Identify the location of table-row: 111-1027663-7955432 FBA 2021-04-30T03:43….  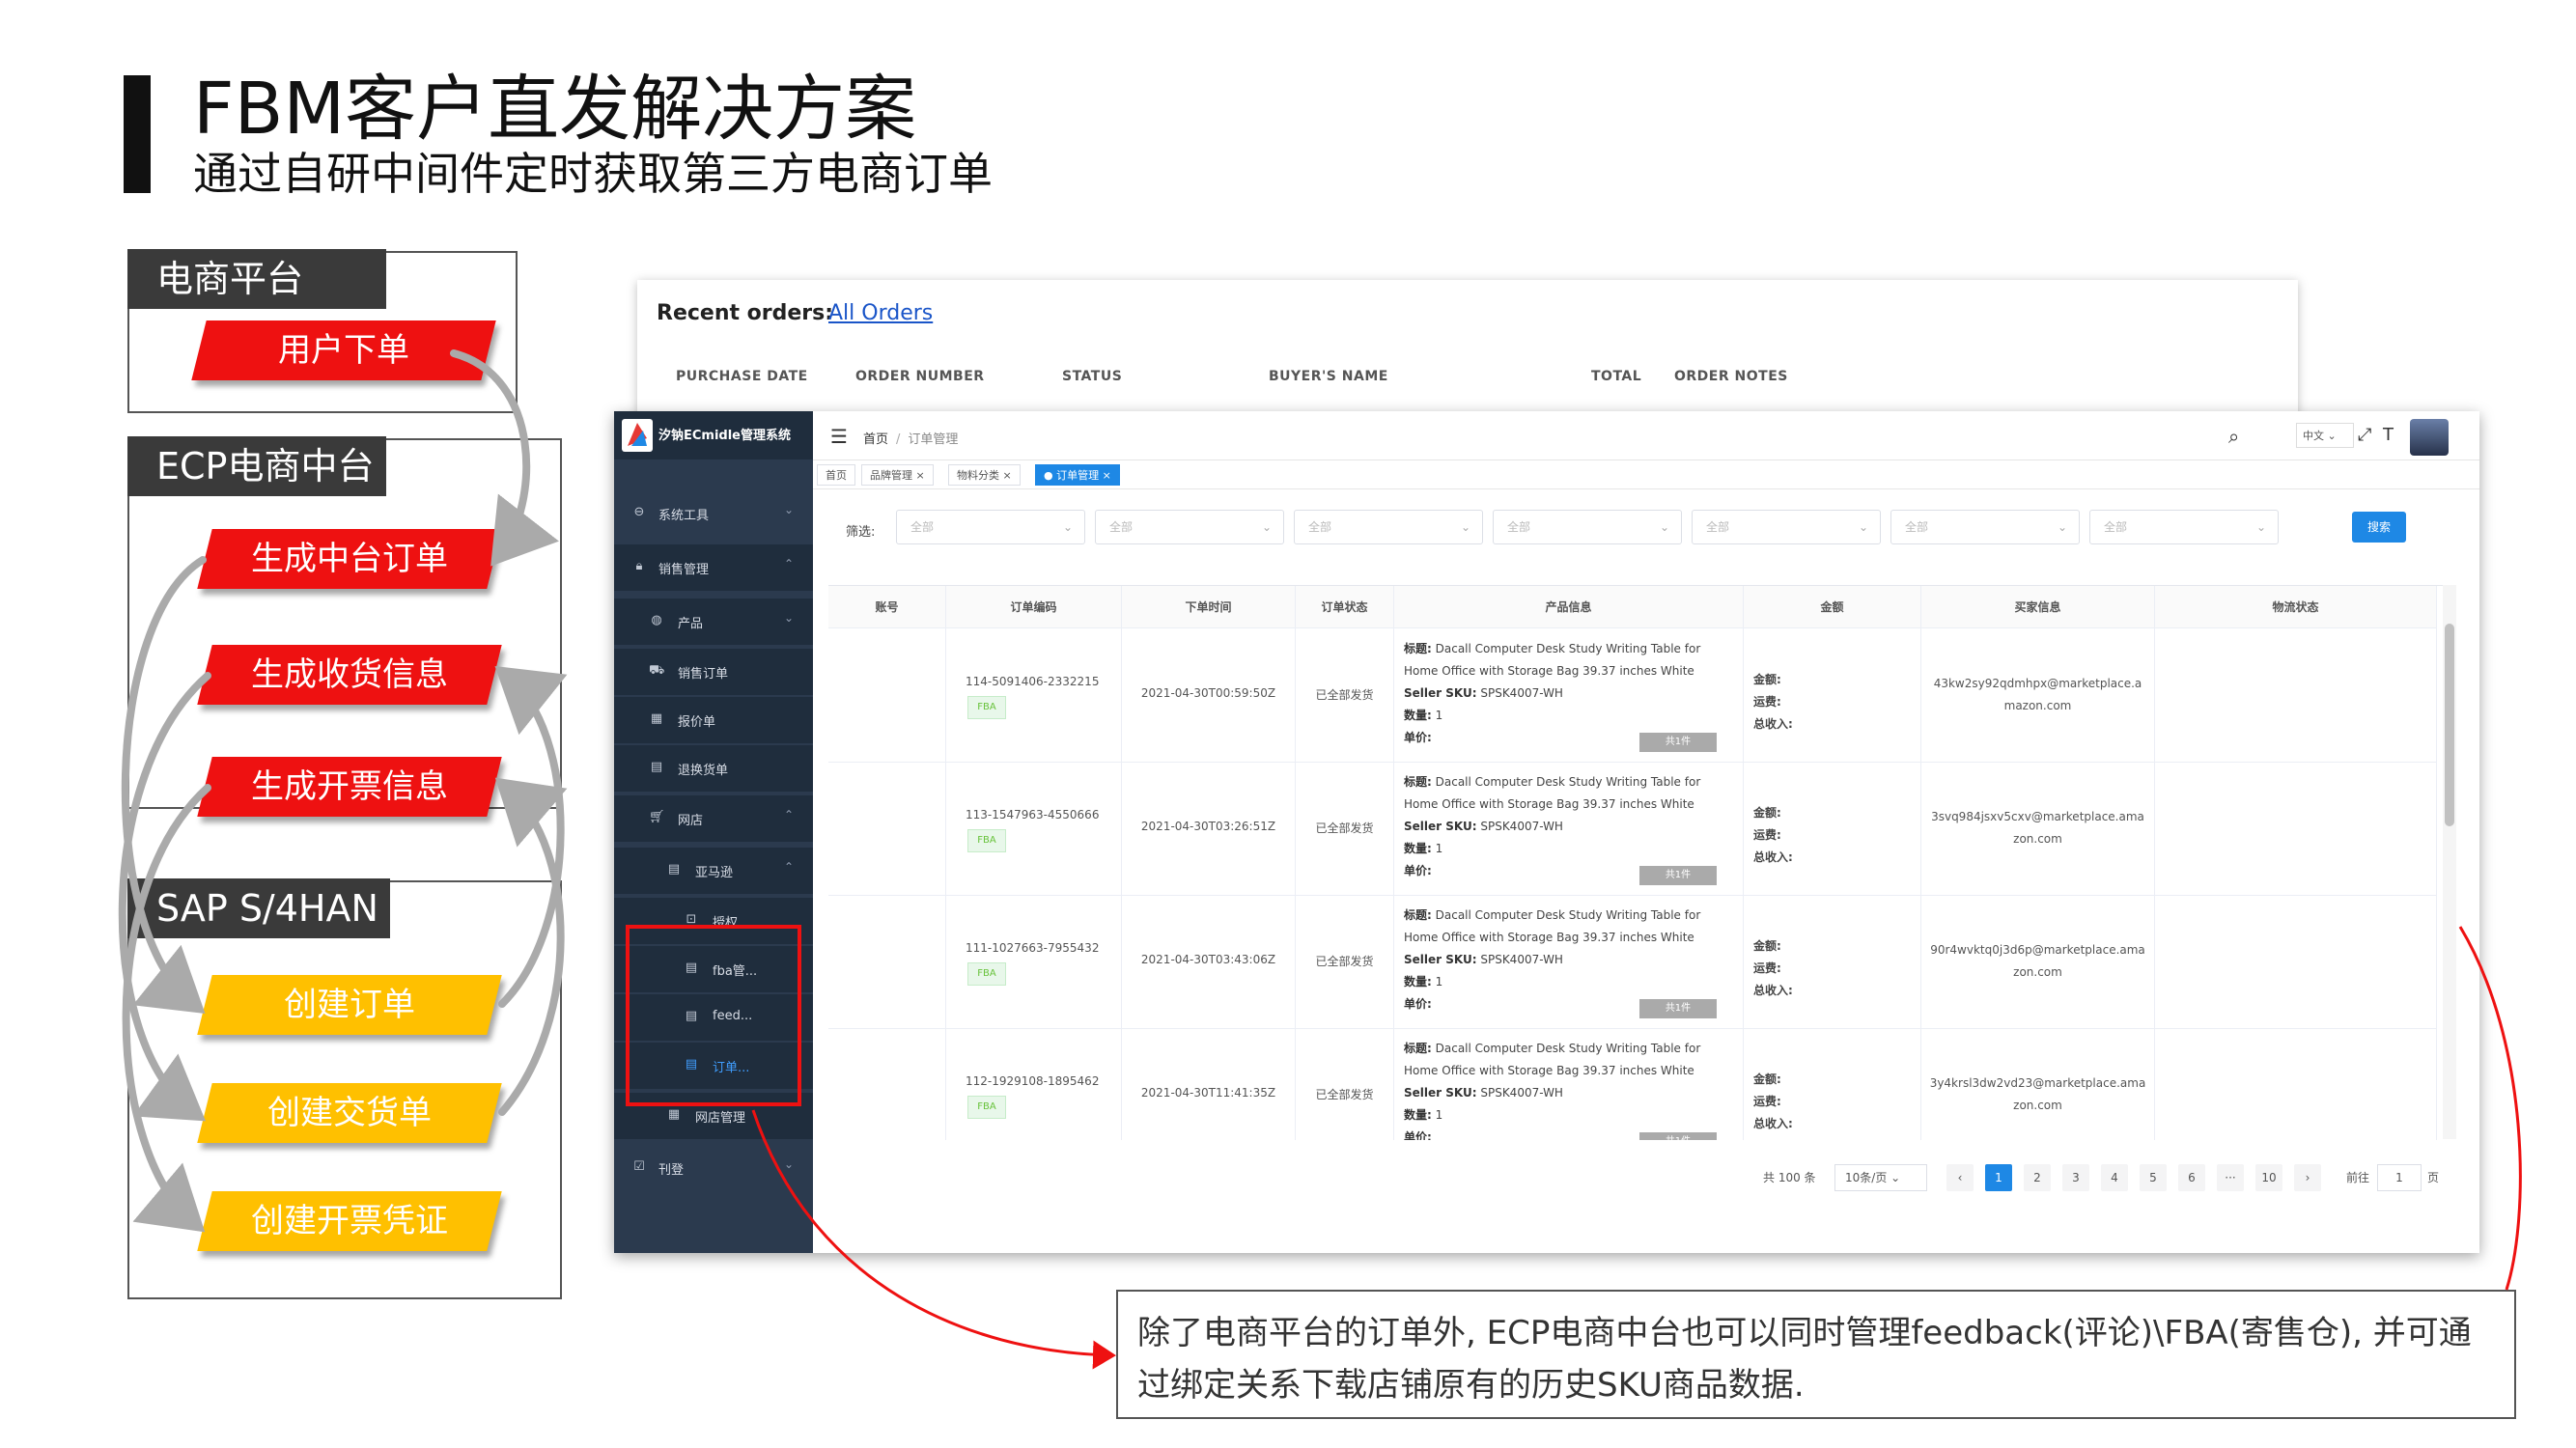
(1633, 962).